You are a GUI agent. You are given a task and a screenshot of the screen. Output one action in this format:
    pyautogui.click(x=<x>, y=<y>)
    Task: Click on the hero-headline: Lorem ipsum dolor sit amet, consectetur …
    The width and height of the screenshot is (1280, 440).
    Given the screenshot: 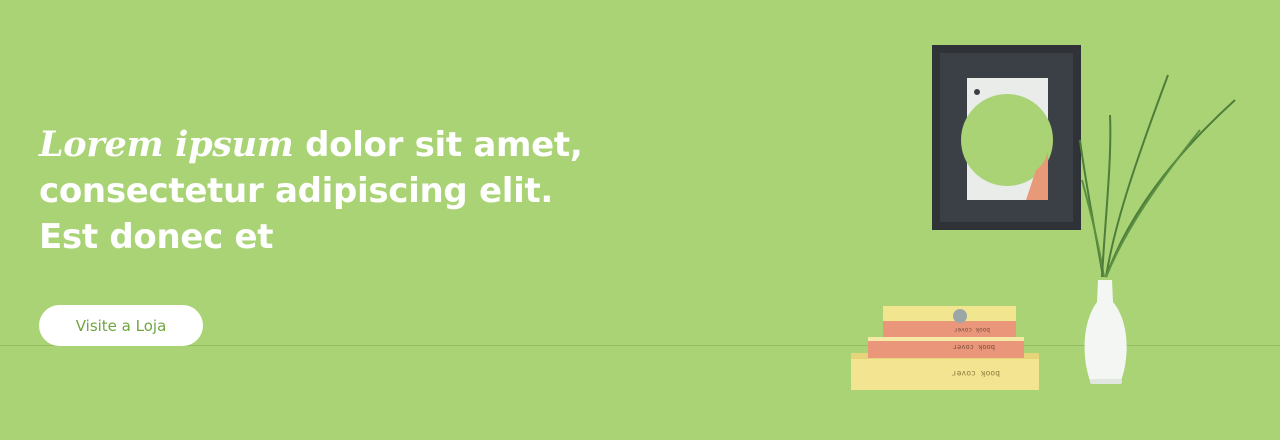 What is the action you would take?
    pyautogui.click(x=319, y=191)
    